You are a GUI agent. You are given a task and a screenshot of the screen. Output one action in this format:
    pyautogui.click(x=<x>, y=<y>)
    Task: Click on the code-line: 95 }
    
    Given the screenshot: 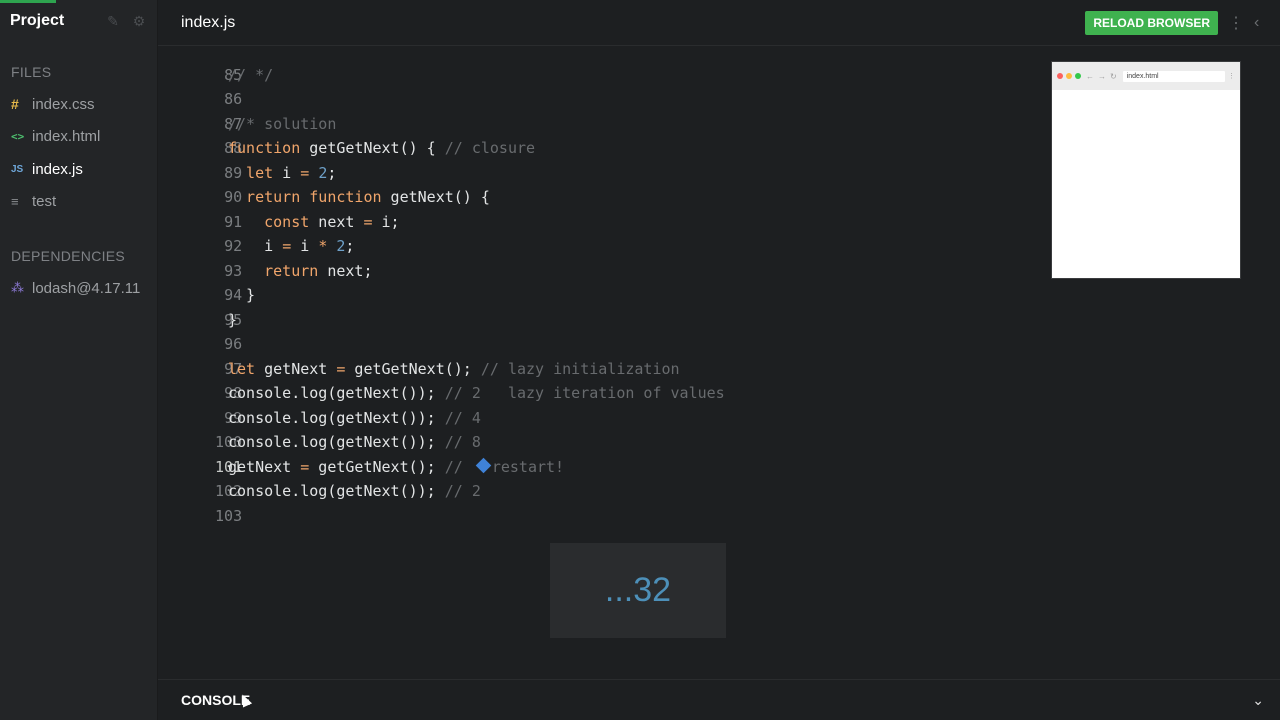 What is the action you would take?
    pyautogui.click(x=206, y=306)
    